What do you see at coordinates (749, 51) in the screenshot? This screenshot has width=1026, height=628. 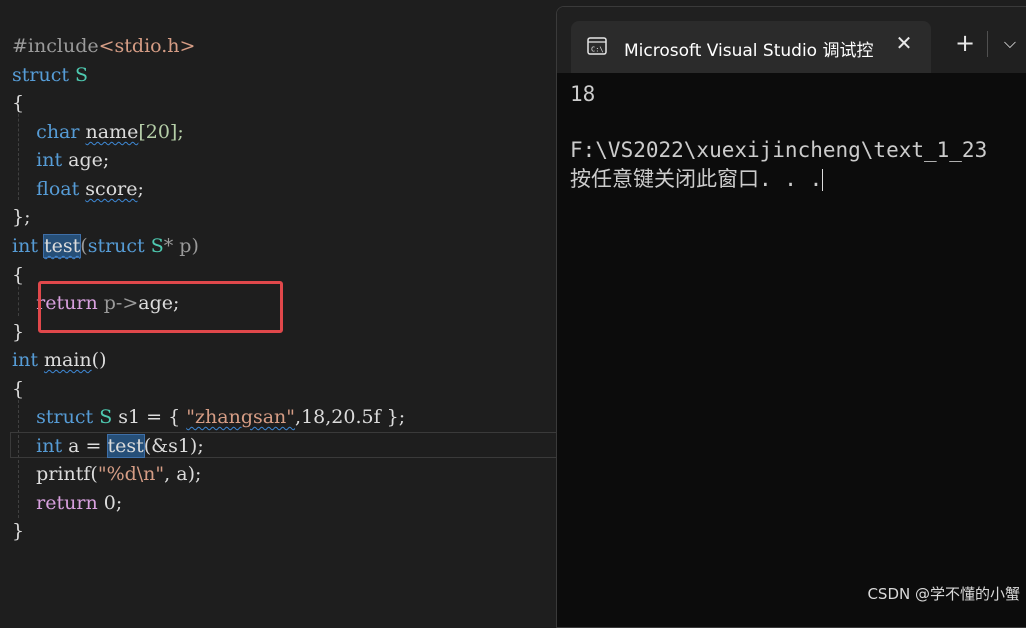 I see `console-tab-title: Microsoft Visual Studio 调试控` at bounding box center [749, 51].